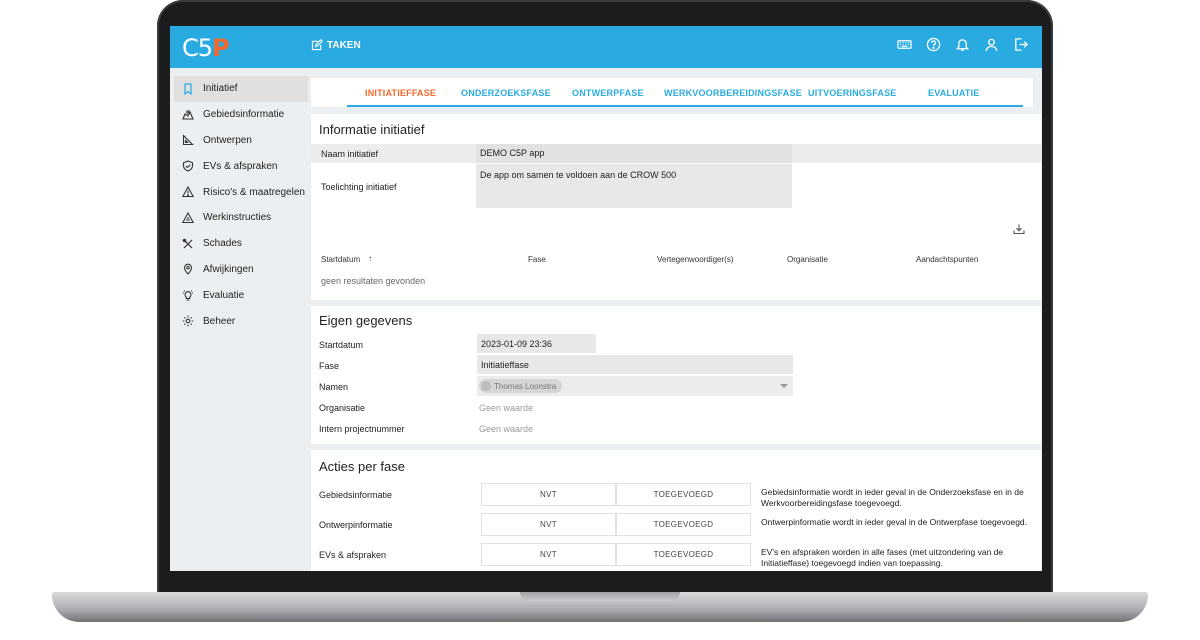 This screenshot has height=640, width=1200. What do you see at coordinates (237, 218) in the screenshot?
I see `sidebar-item-label: Werkinstructies` at bounding box center [237, 218].